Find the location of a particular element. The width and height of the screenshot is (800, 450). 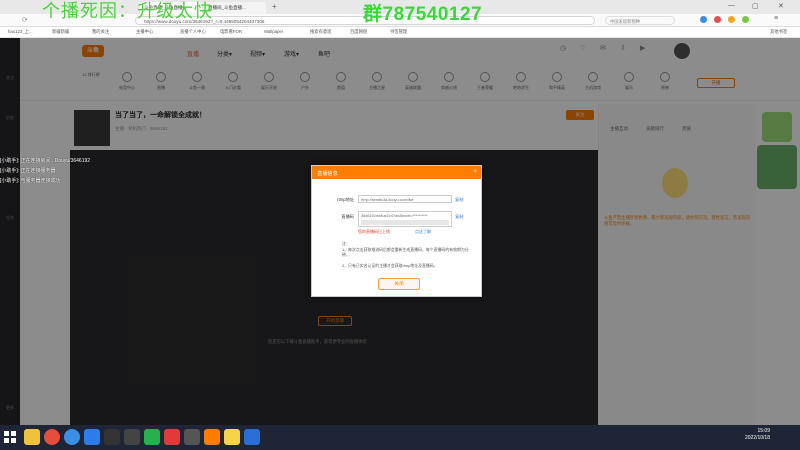

new-tab-icon: + is located at coordinates (274, 6).